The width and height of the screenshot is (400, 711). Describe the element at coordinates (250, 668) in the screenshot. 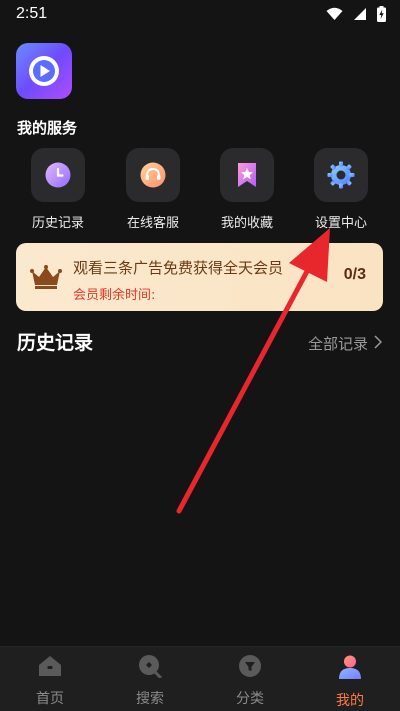

I see `category-icon` at that location.